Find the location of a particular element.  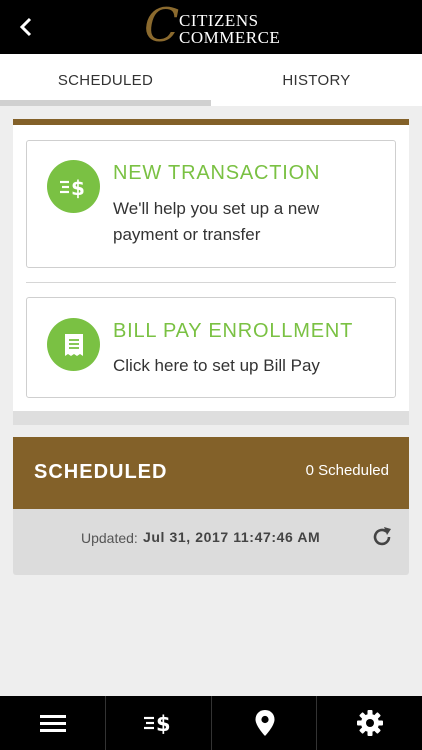

back-button is located at coordinates (26, 27).